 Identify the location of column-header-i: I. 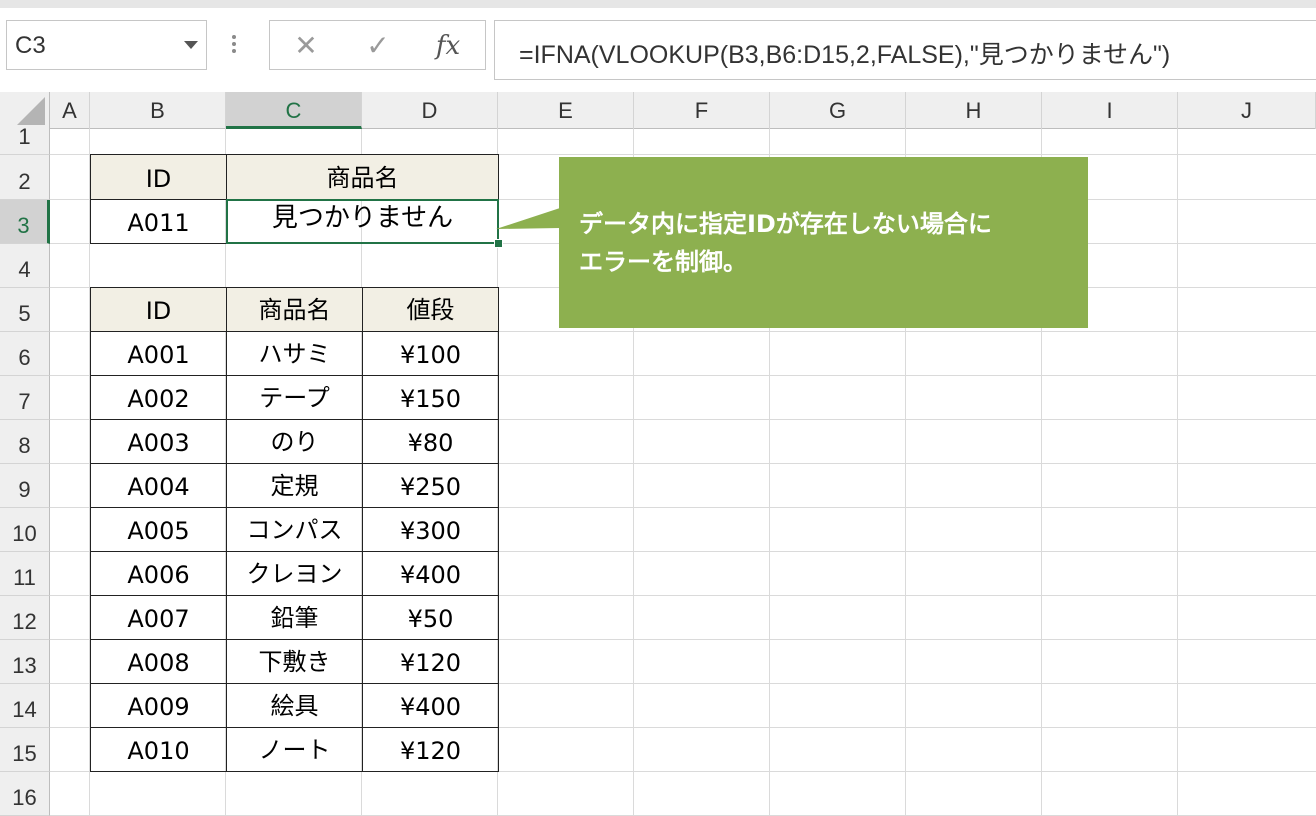
(1110, 110).